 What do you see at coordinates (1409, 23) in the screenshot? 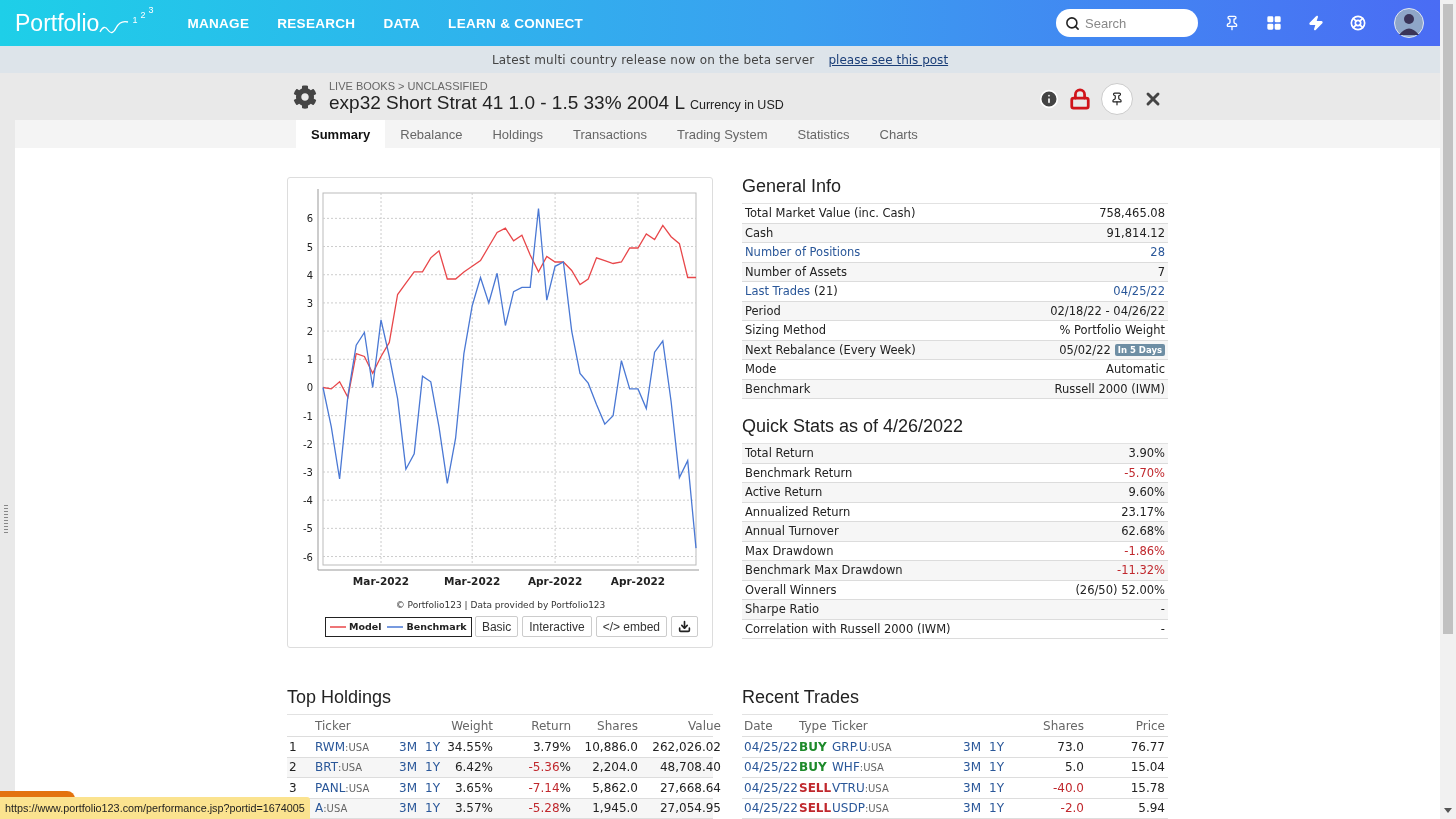
I see `avatar` at bounding box center [1409, 23].